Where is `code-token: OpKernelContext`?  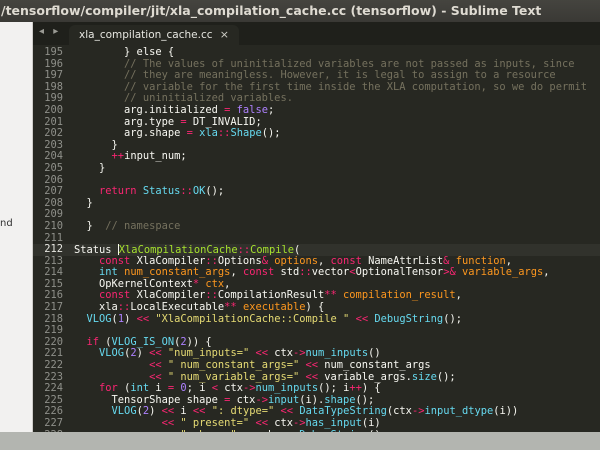 code-token: OpKernelContext is located at coordinates (133, 283).